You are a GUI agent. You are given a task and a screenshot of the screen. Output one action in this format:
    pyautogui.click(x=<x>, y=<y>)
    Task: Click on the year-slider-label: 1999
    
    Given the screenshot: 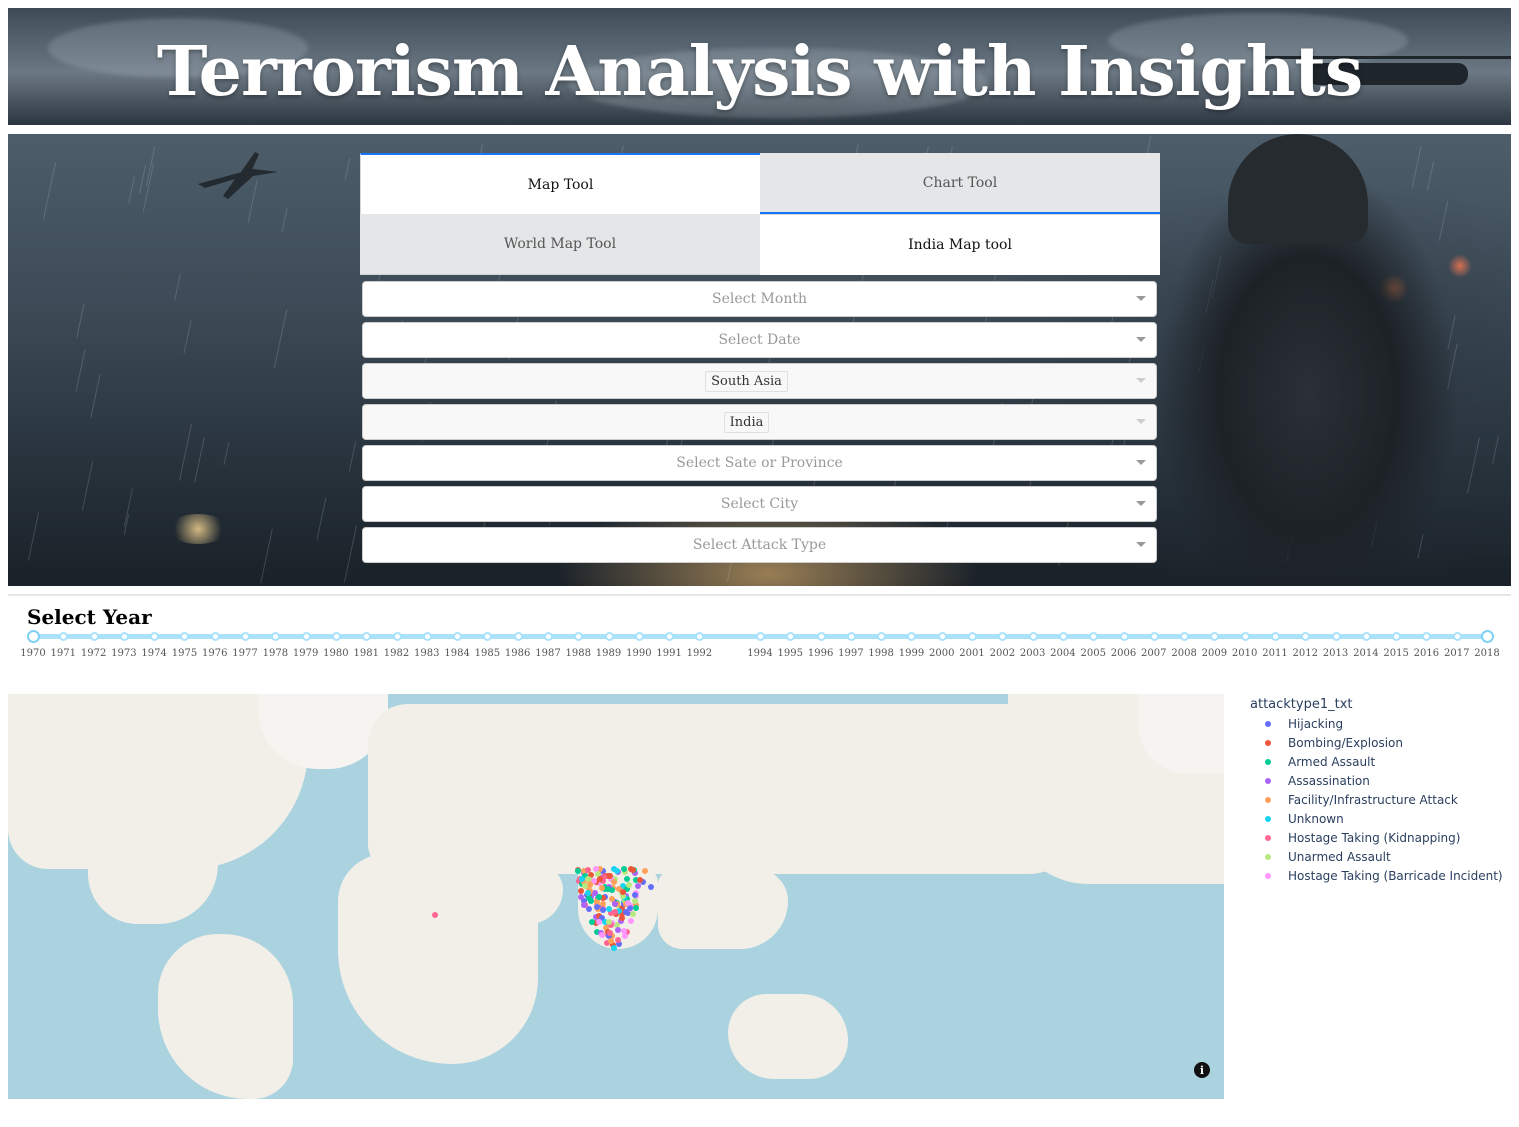 What is the action you would take?
    pyautogui.click(x=911, y=653)
    